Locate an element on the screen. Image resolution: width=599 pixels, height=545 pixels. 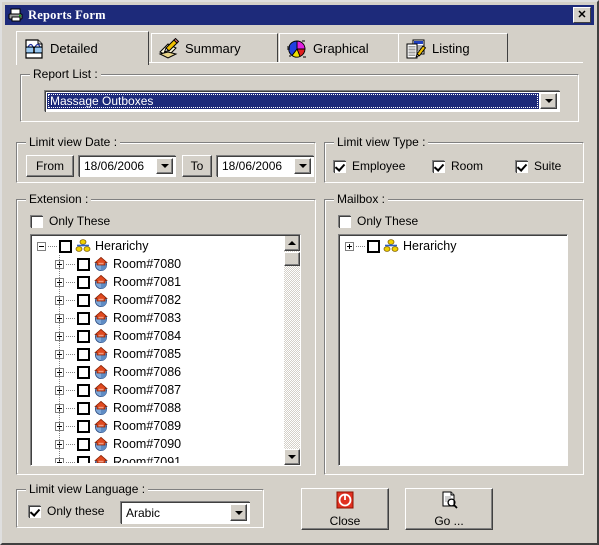
language-selected-value: Arabic is located at coordinates (143, 512).